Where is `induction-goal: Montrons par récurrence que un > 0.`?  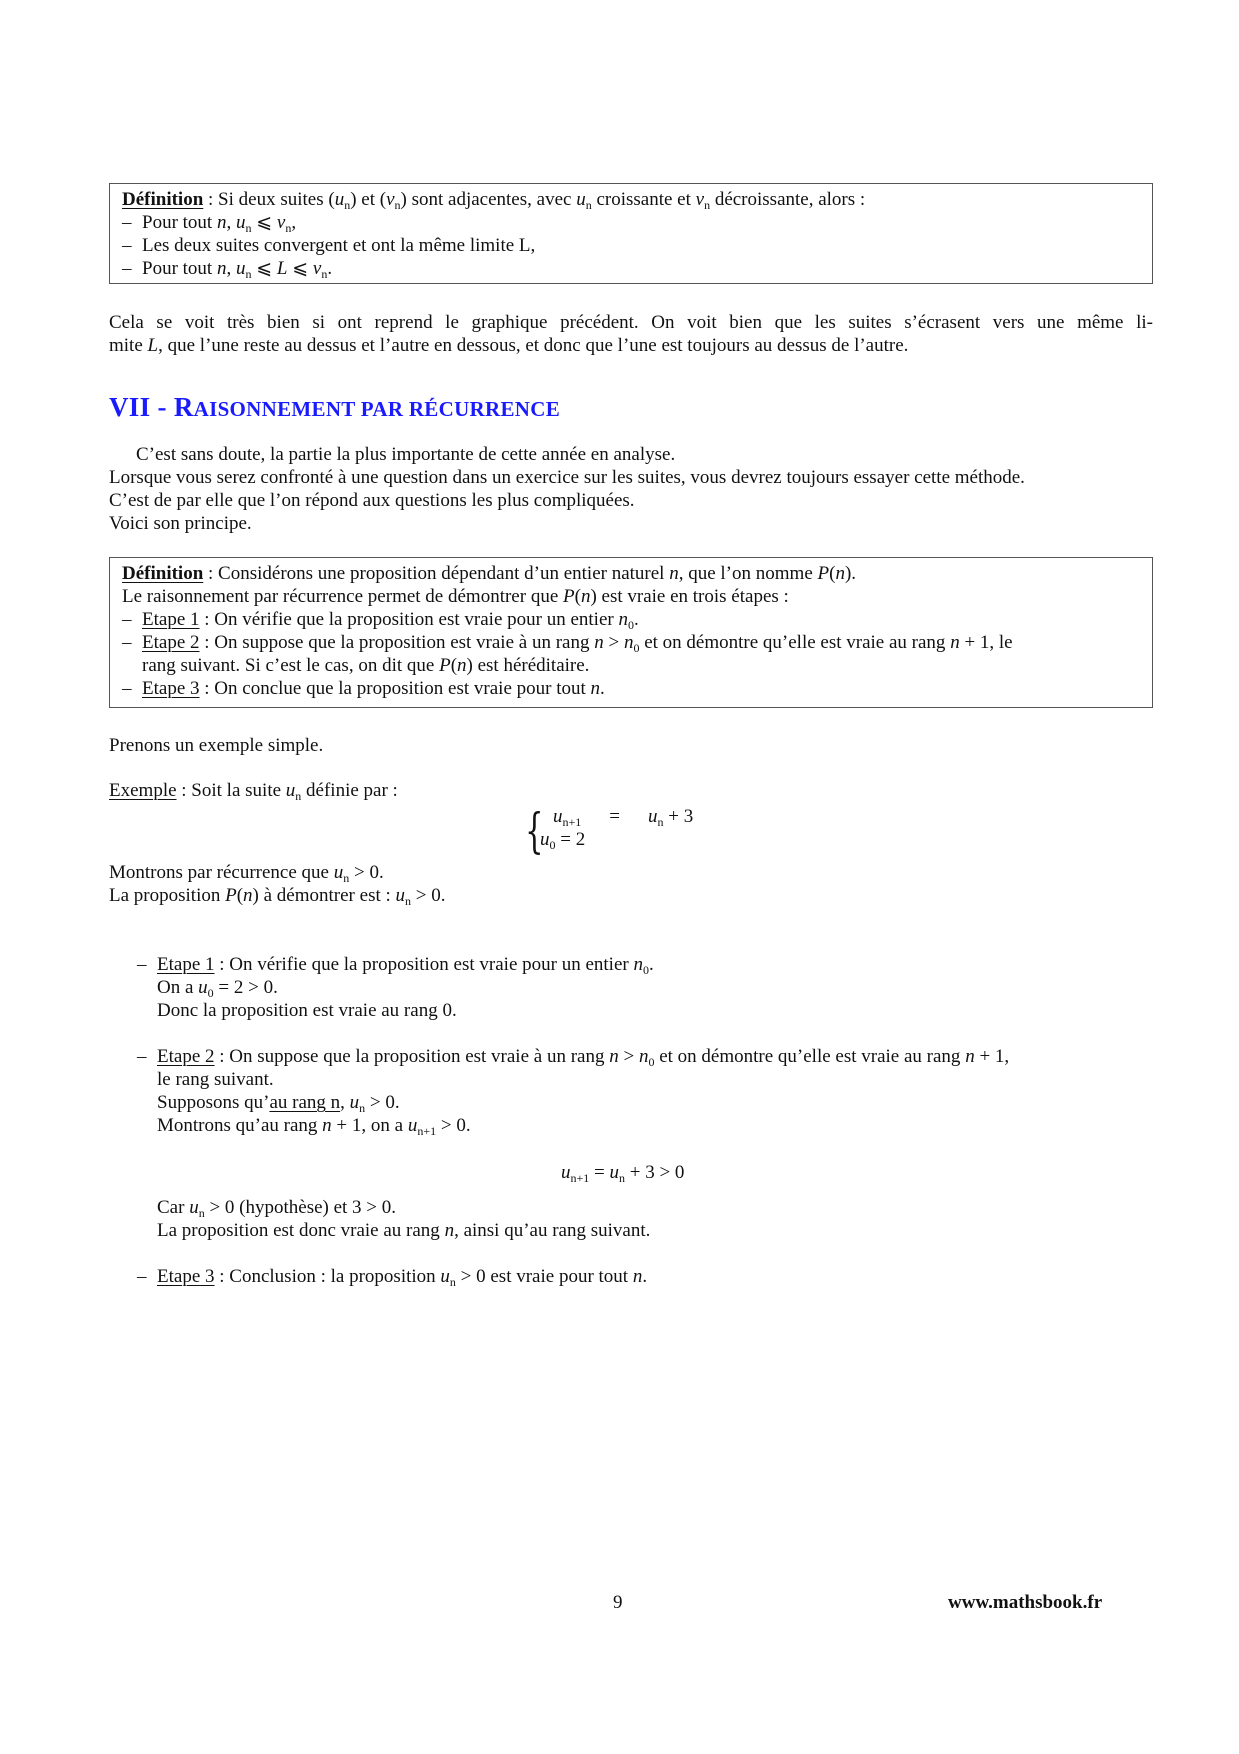
induction-goal: Montrons par récurrence que un > 0. is located at coordinates (246, 873).